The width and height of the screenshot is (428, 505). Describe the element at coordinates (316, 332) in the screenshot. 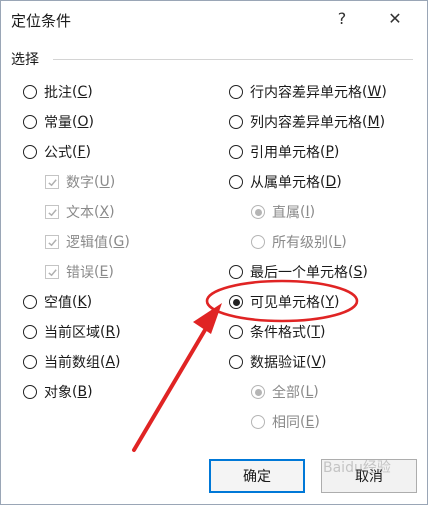

I see `access-key: T` at that location.